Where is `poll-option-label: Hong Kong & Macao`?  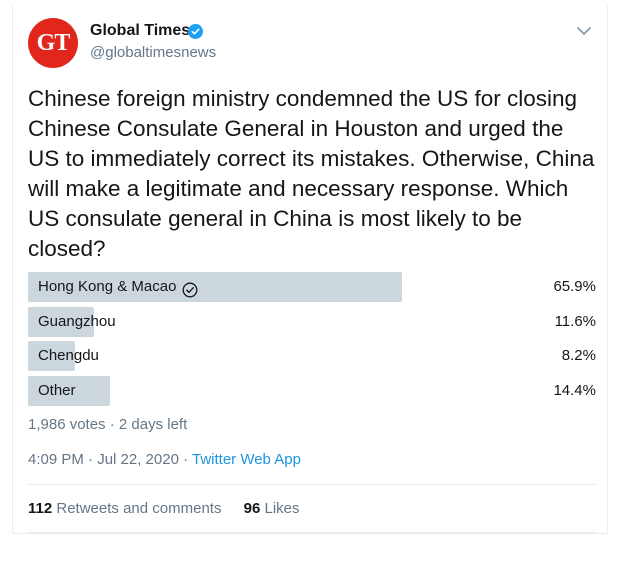
poll-option-label: Hong Kong & Macao is located at coordinates (118, 287).